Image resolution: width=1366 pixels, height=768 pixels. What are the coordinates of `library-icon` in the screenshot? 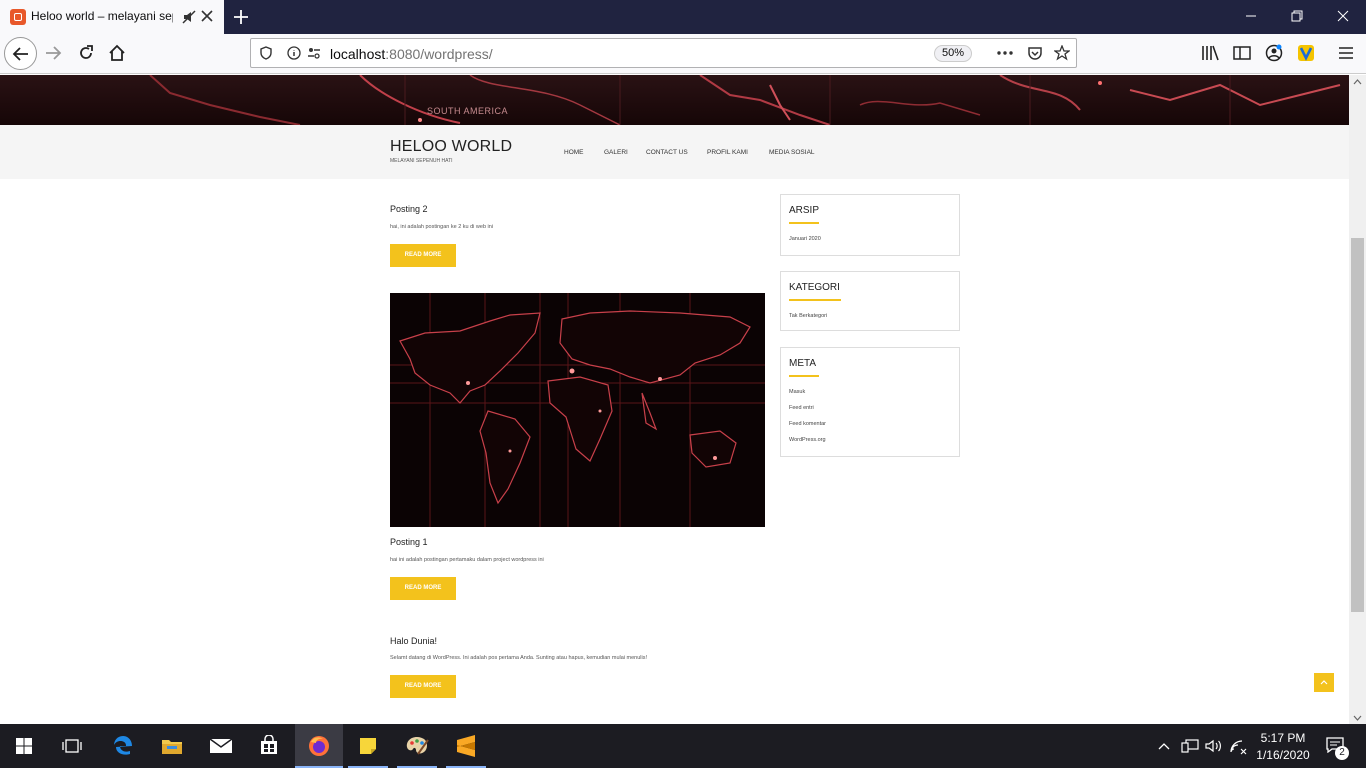 It's located at (1210, 53).